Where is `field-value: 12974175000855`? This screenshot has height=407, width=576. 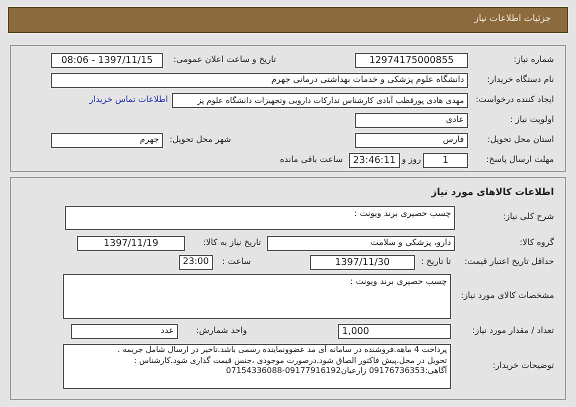
field-value: 12974175000855 is located at coordinates (411, 60).